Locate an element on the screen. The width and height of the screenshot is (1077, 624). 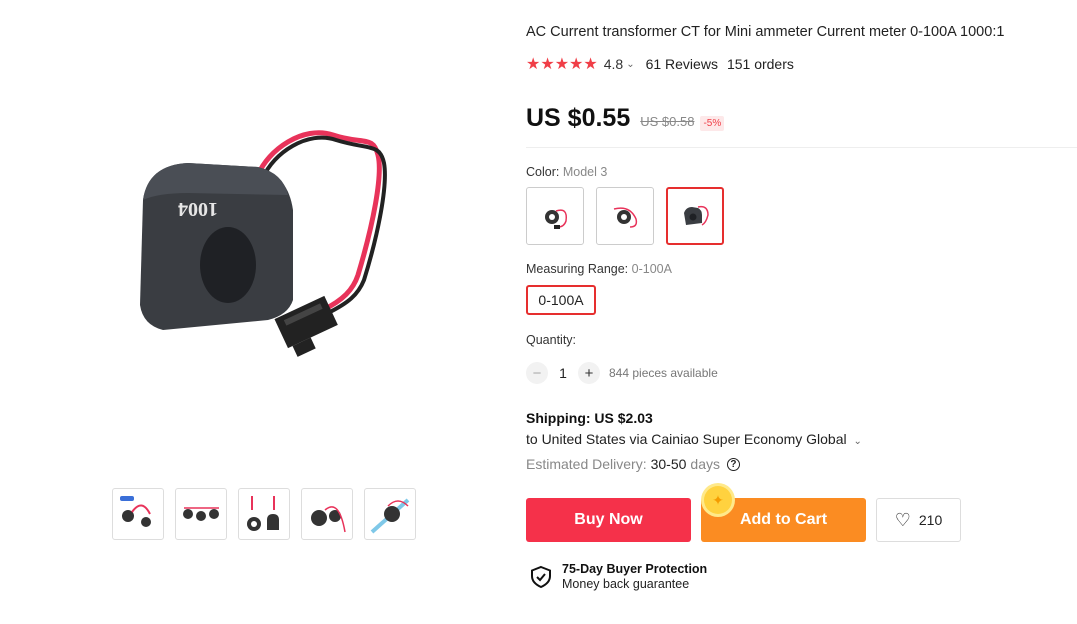
wishlist-count: 210 is located at coordinates (930, 520).